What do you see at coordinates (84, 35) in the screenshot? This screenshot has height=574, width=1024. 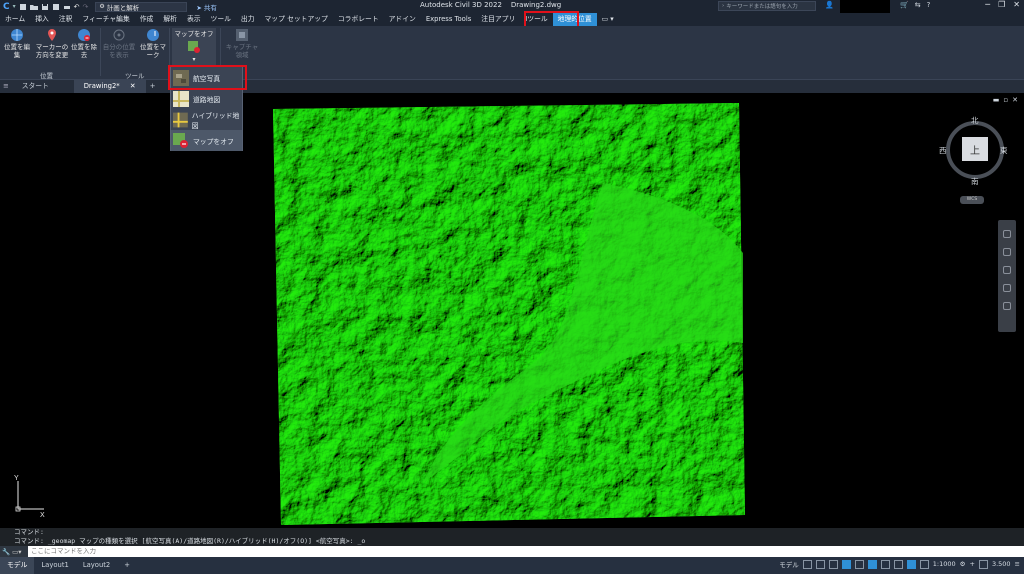 I see `globe-remove-icon` at bounding box center [84, 35].